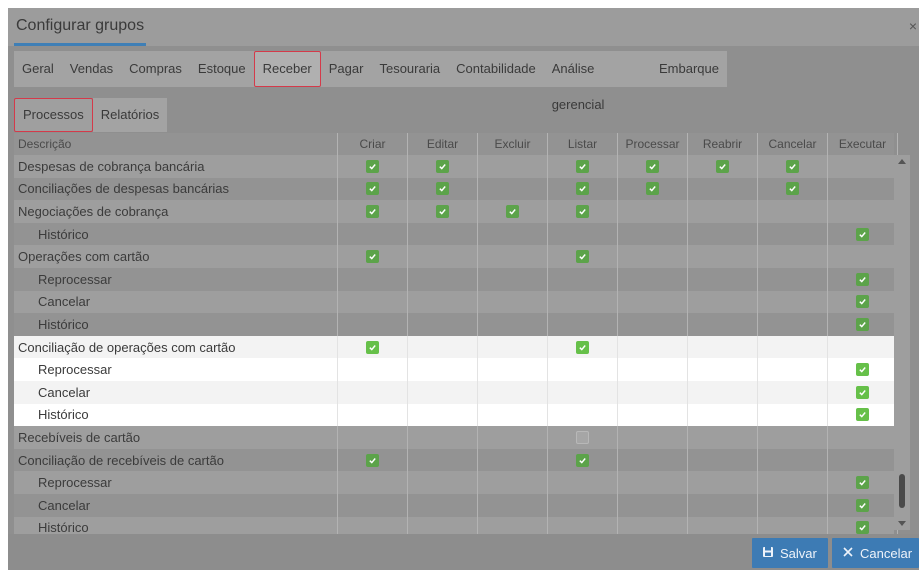 The image size is (919, 570). What do you see at coordinates (443, 144) in the screenshot?
I see `column-header: Editar` at bounding box center [443, 144].